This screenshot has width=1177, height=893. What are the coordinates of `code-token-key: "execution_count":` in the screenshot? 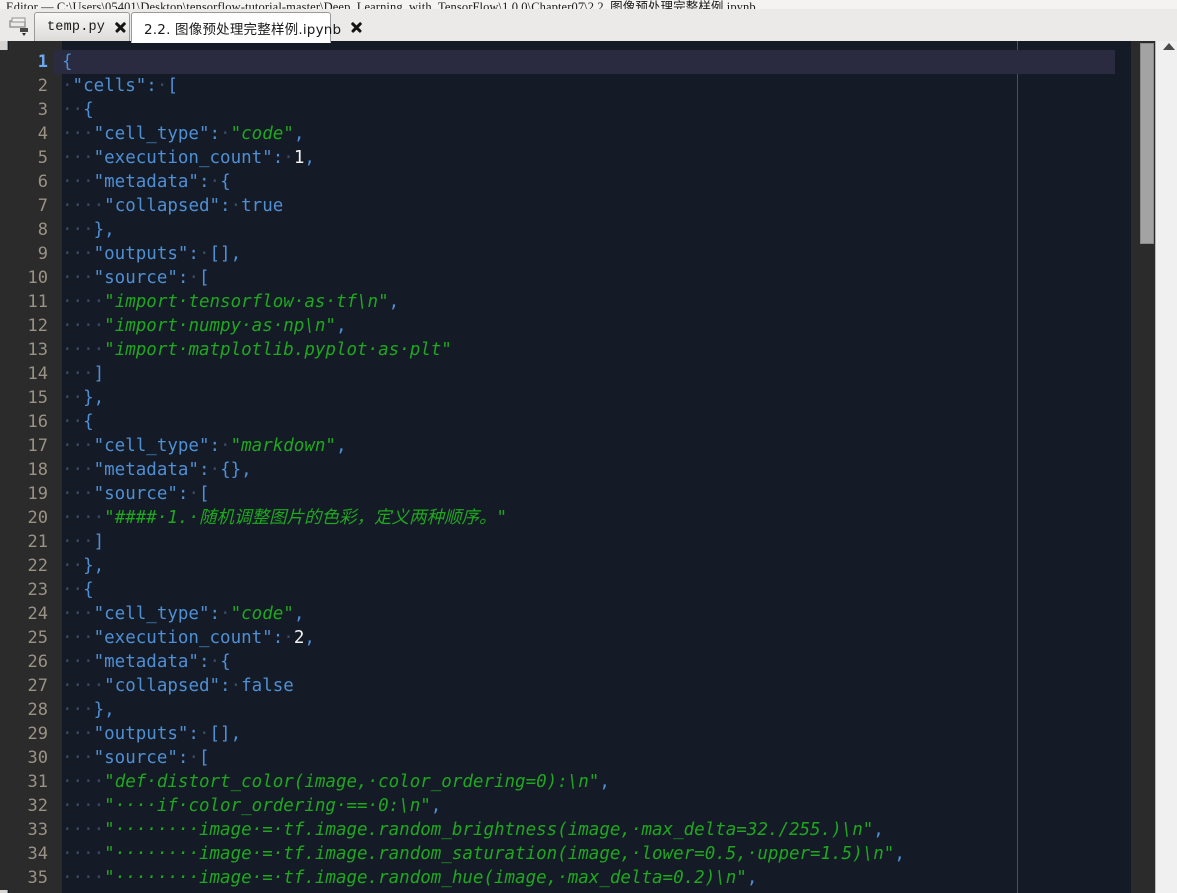 It's located at (188, 638).